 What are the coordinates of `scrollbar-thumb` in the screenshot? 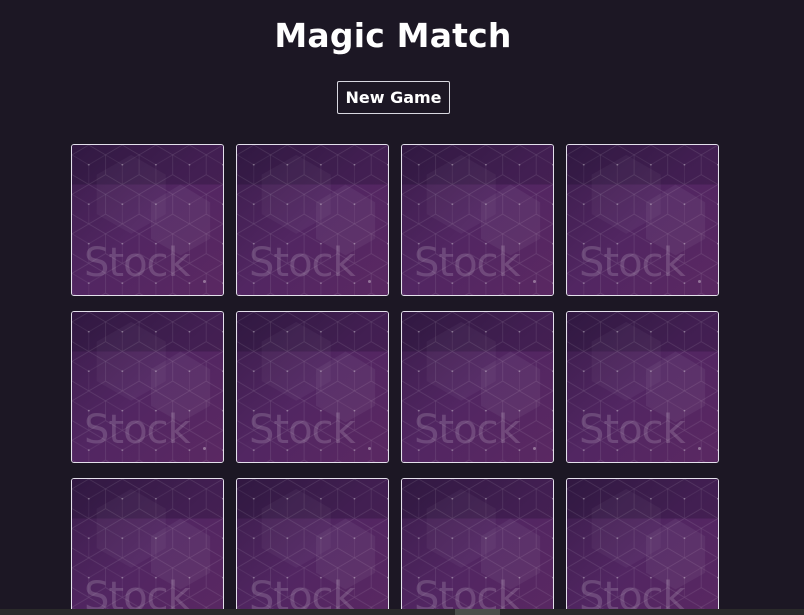 It's located at (477, 612).